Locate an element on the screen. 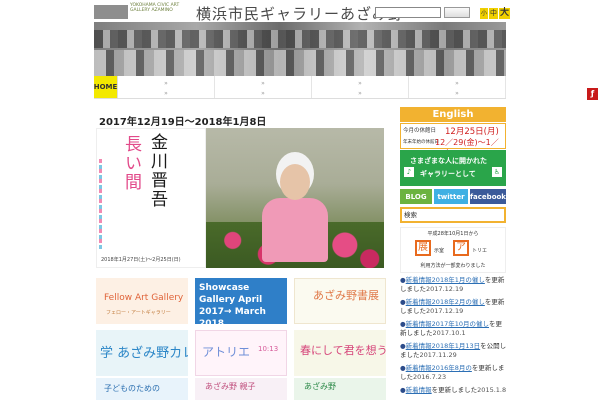  banner-subtext: 10:13 is located at coordinates (268, 349).